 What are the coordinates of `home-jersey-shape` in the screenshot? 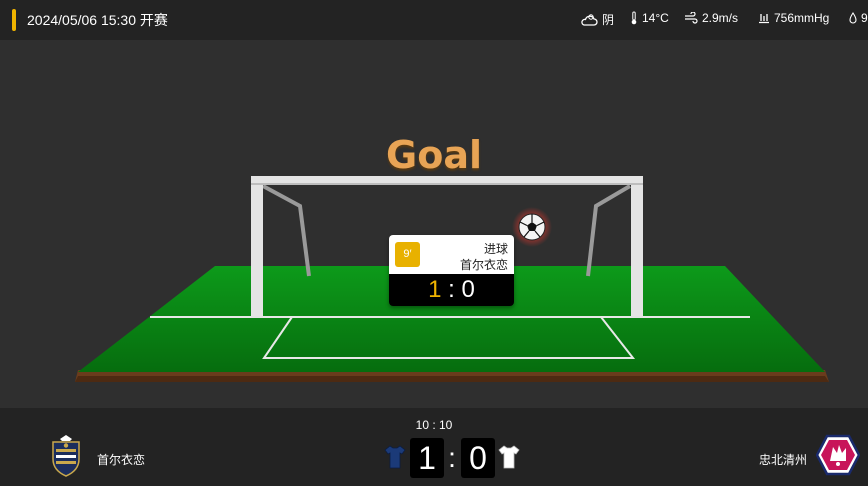 It's located at (395, 457).